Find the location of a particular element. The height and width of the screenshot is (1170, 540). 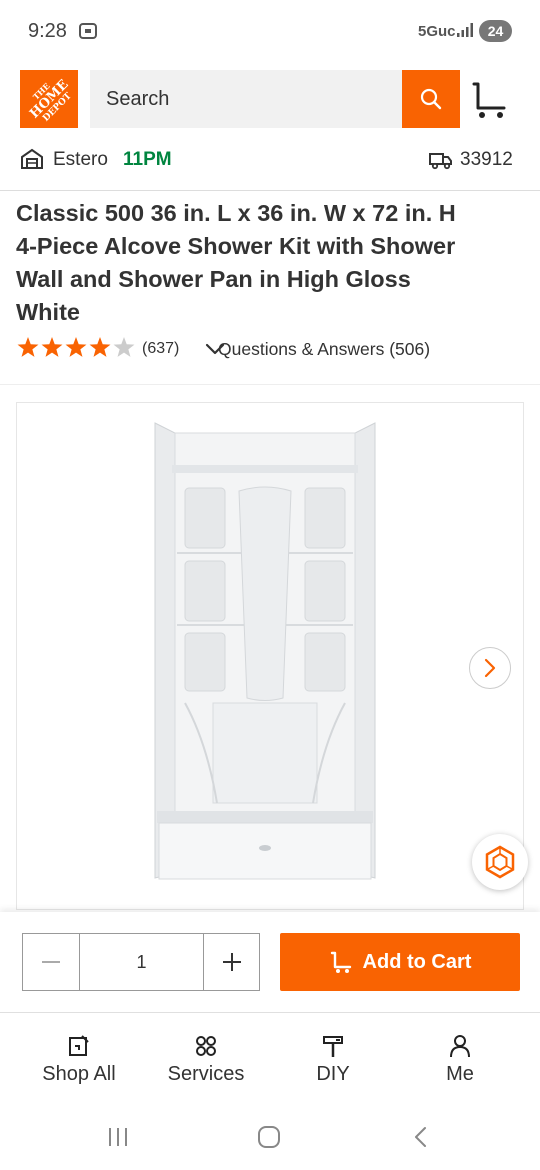

add-to-cart-label: Add to Cart is located at coordinates (417, 961).